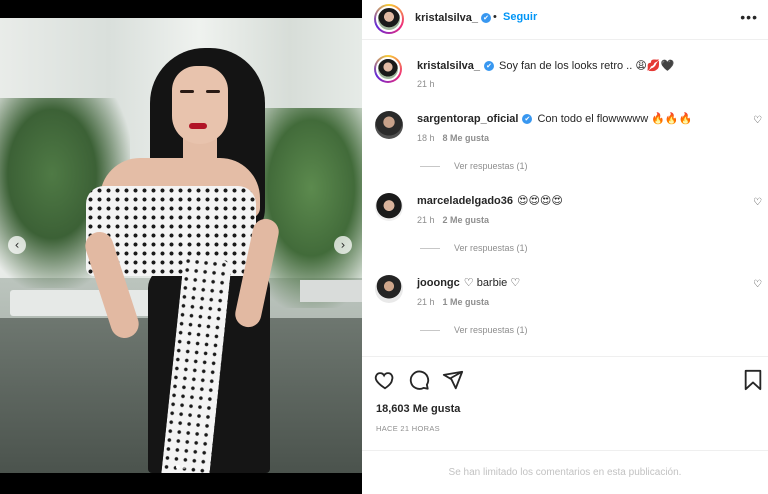 This screenshot has width=768, height=494. What do you see at coordinates (453, 380) in the screenshot?
I see `share-icon` at bounding box center [453, 380].